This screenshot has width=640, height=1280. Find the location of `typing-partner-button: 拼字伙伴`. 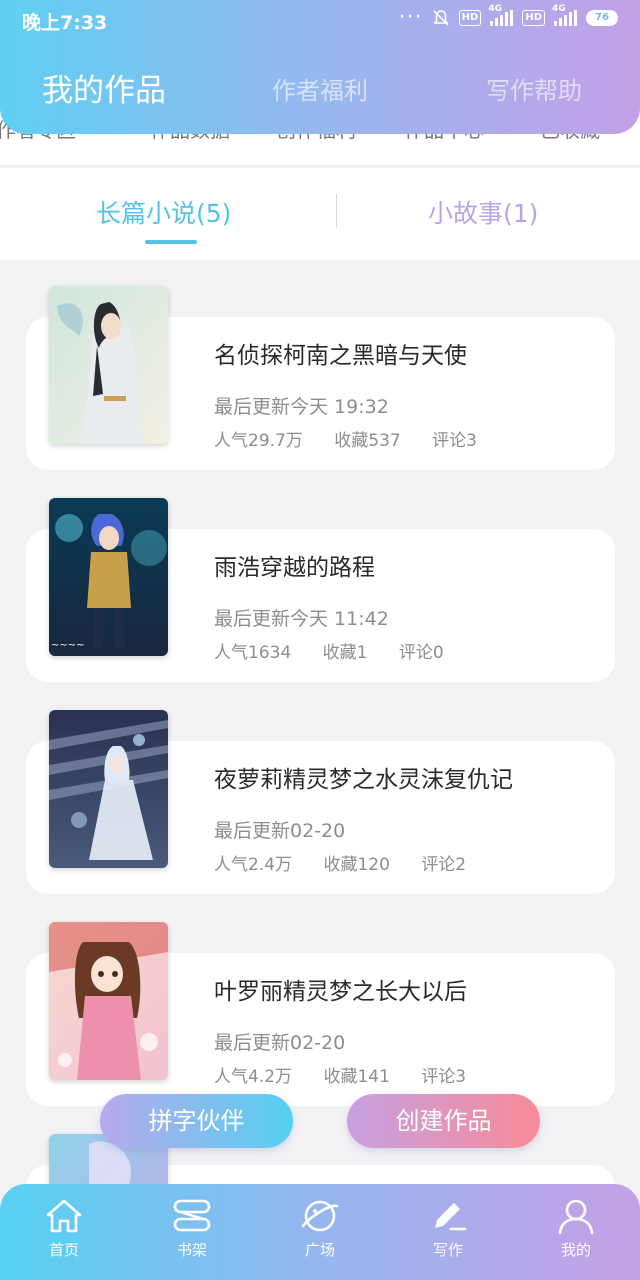

typing-partner-button: 拼字伙伴 is located at coordinates (196, 1121).